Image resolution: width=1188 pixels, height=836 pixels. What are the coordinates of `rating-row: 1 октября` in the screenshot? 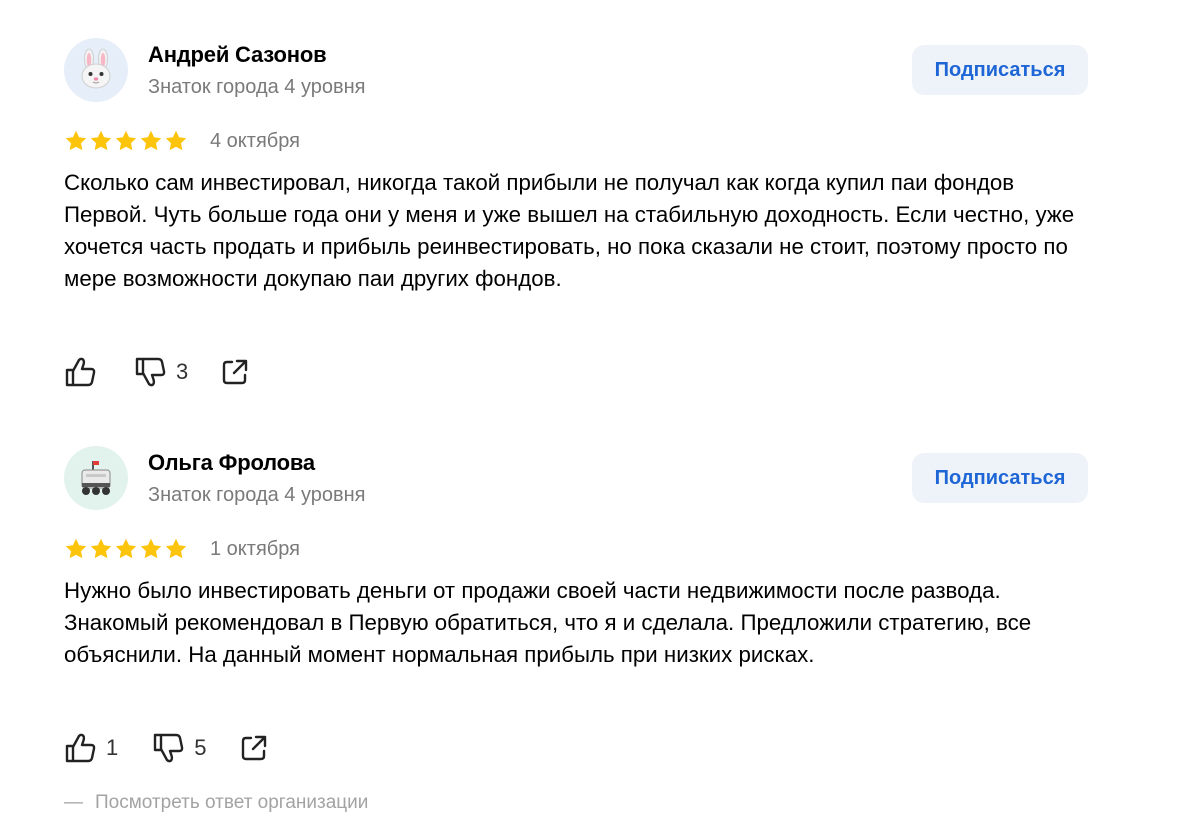 It's located at (182, 549).